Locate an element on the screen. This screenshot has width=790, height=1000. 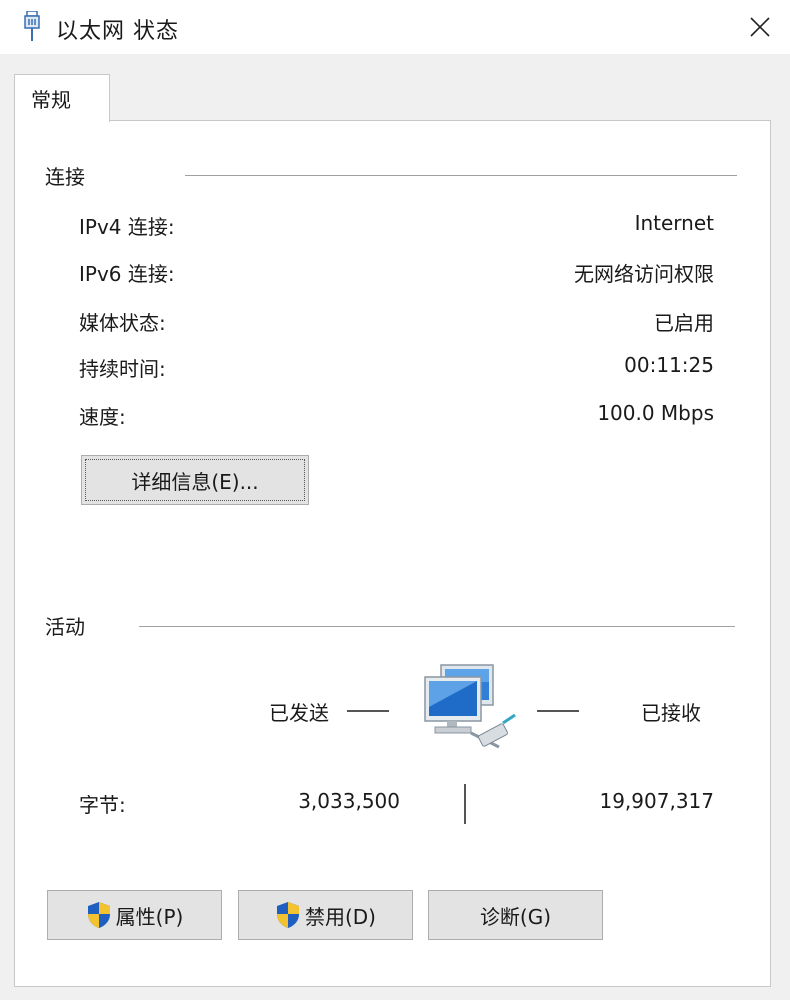
media-state-label: 媒体状态: is located at coordinates (122, 323).